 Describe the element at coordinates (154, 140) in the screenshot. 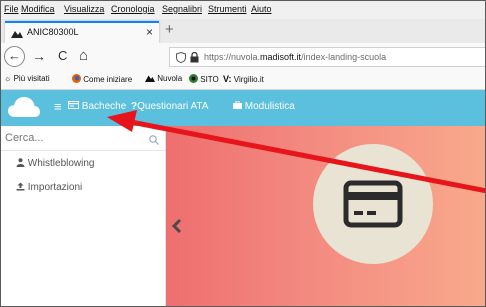

I see `search-icon` at that location.